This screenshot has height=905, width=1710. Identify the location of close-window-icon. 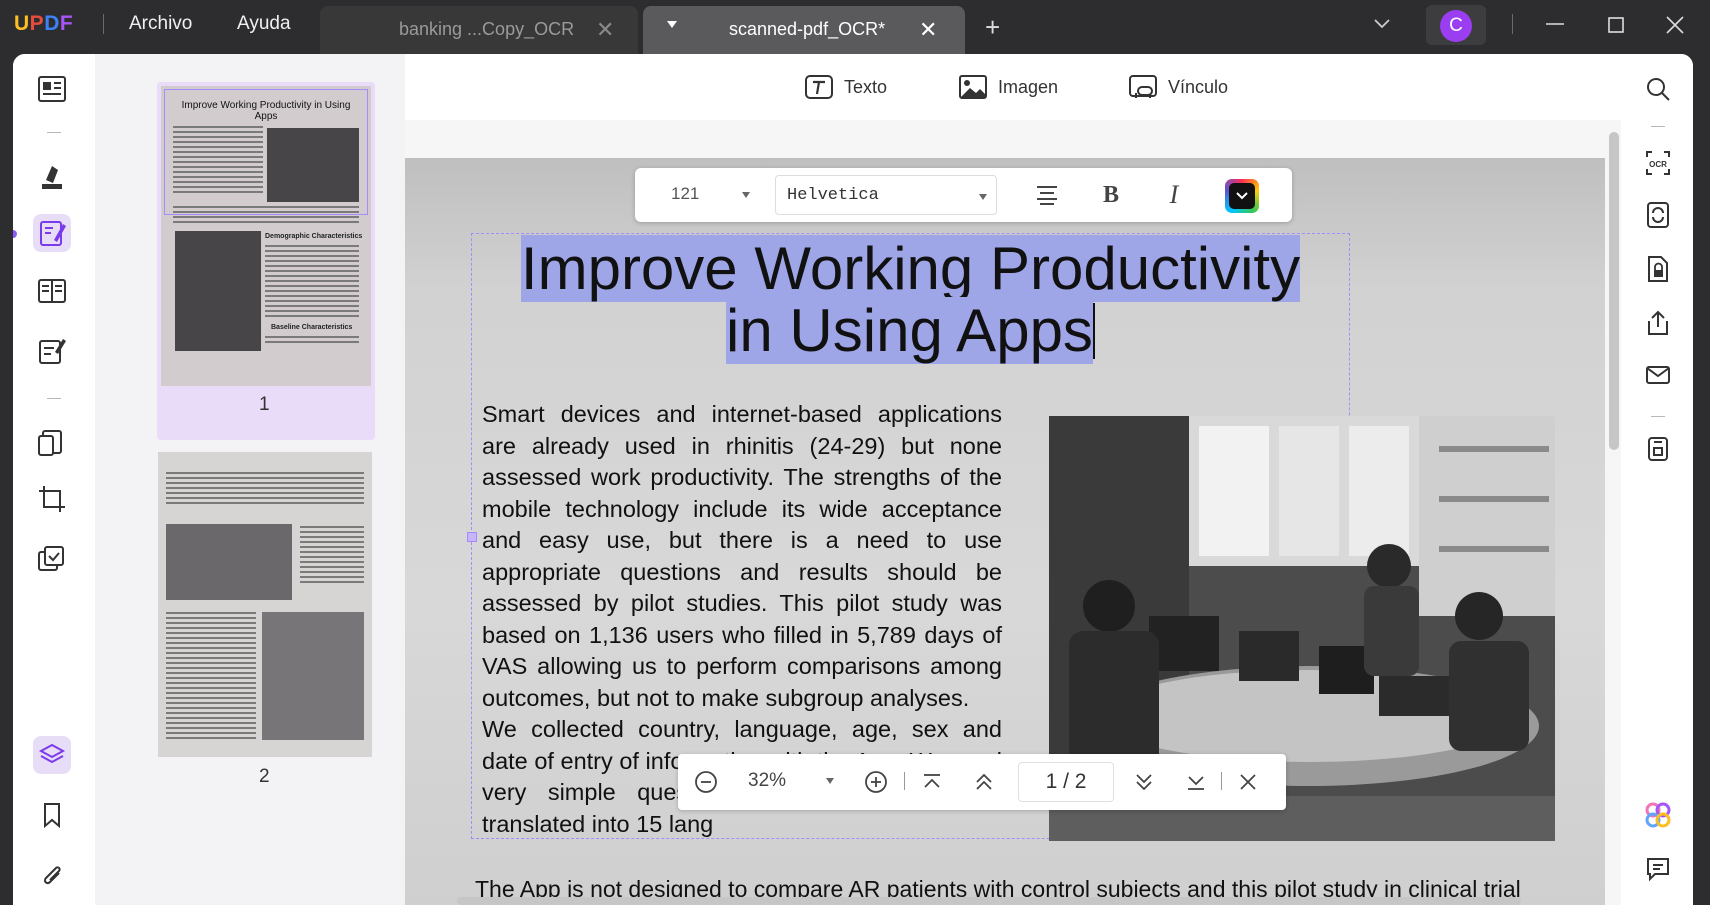
(1675, 25).